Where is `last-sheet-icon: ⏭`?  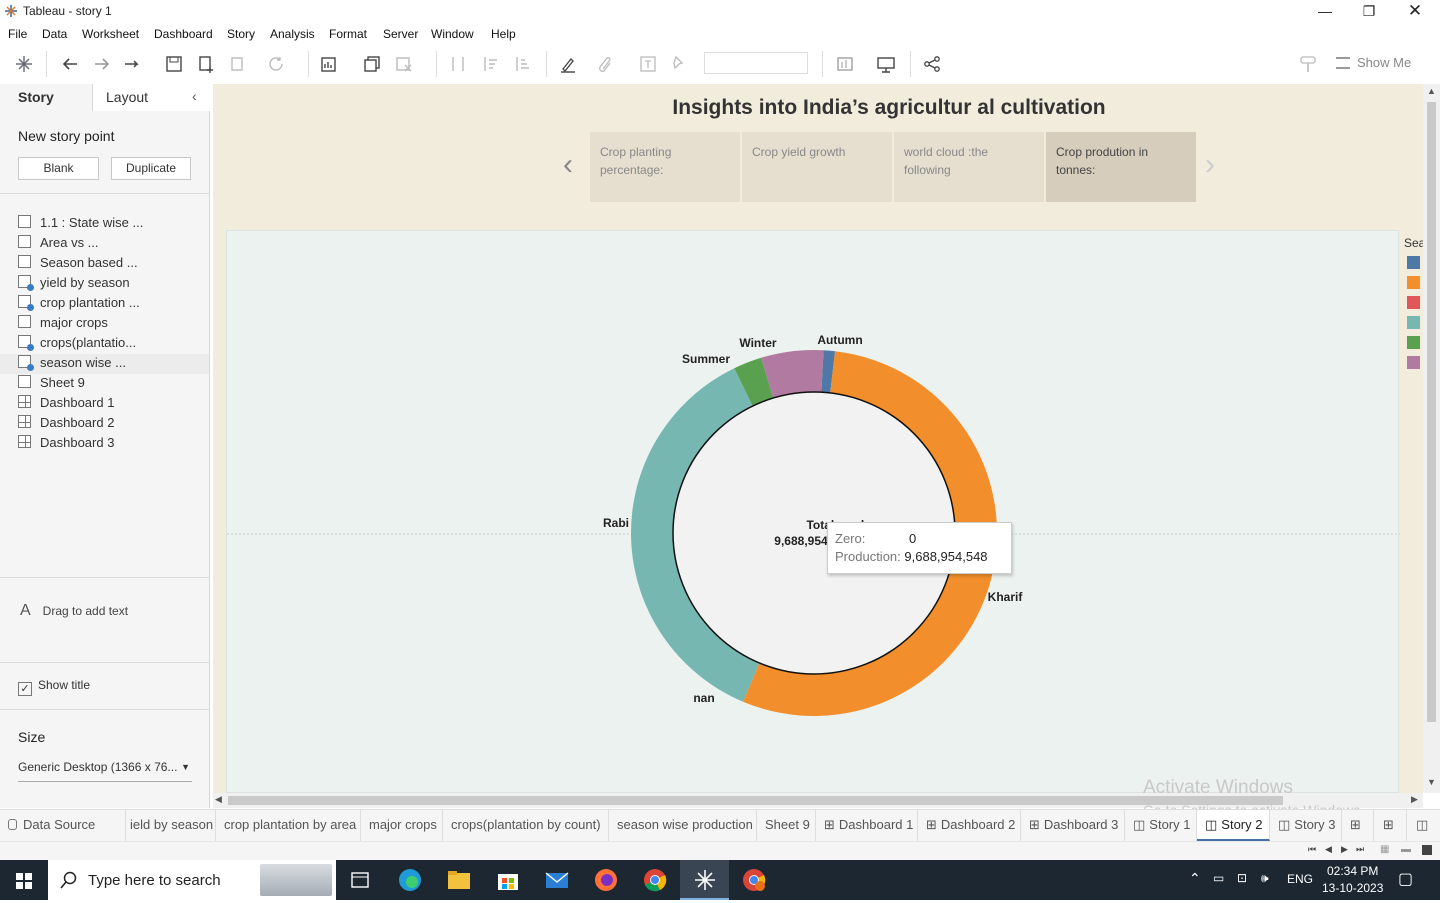 last-sheet-icon: ⏭ is located at coordinates (1360, 849).